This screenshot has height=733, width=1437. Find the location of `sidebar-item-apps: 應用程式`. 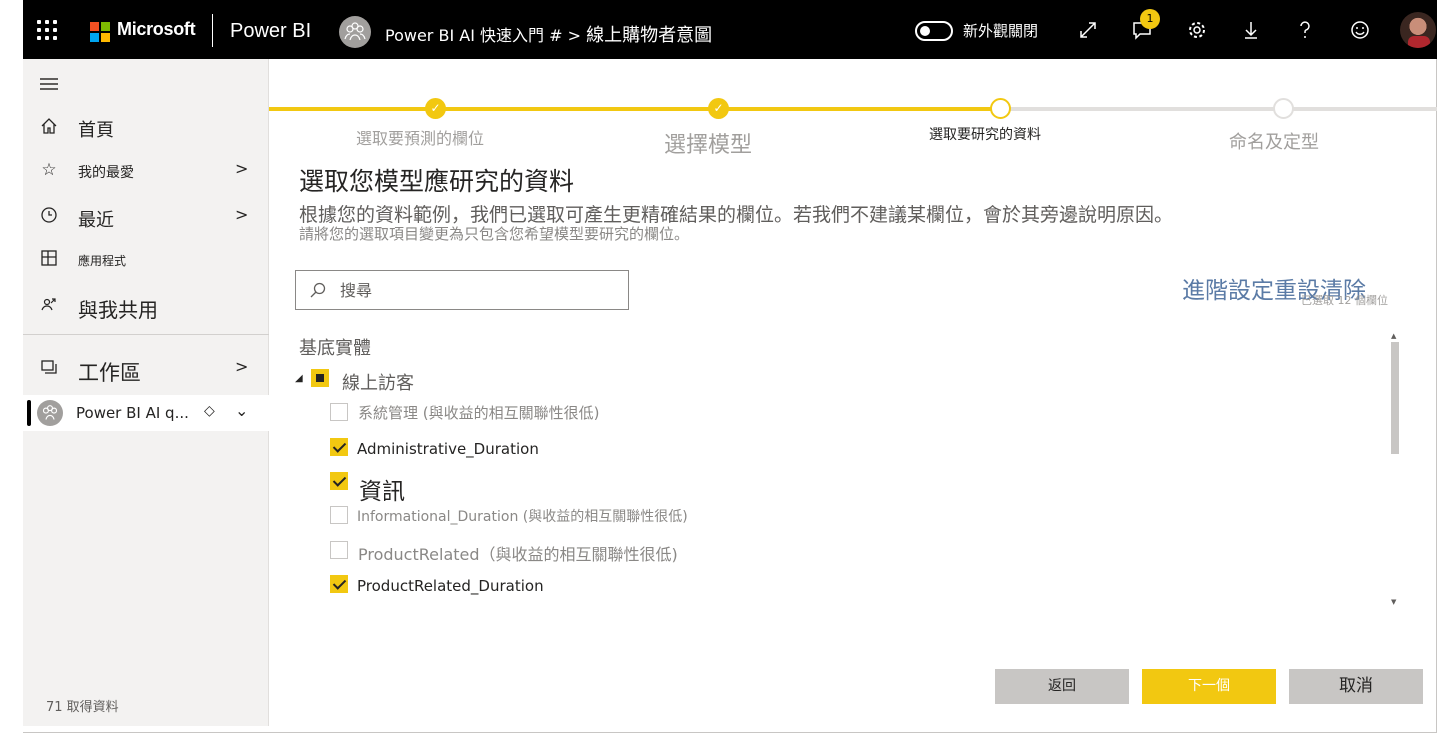

sidebar-item-apps: 應用程式 is located at coordinates (146, 259).